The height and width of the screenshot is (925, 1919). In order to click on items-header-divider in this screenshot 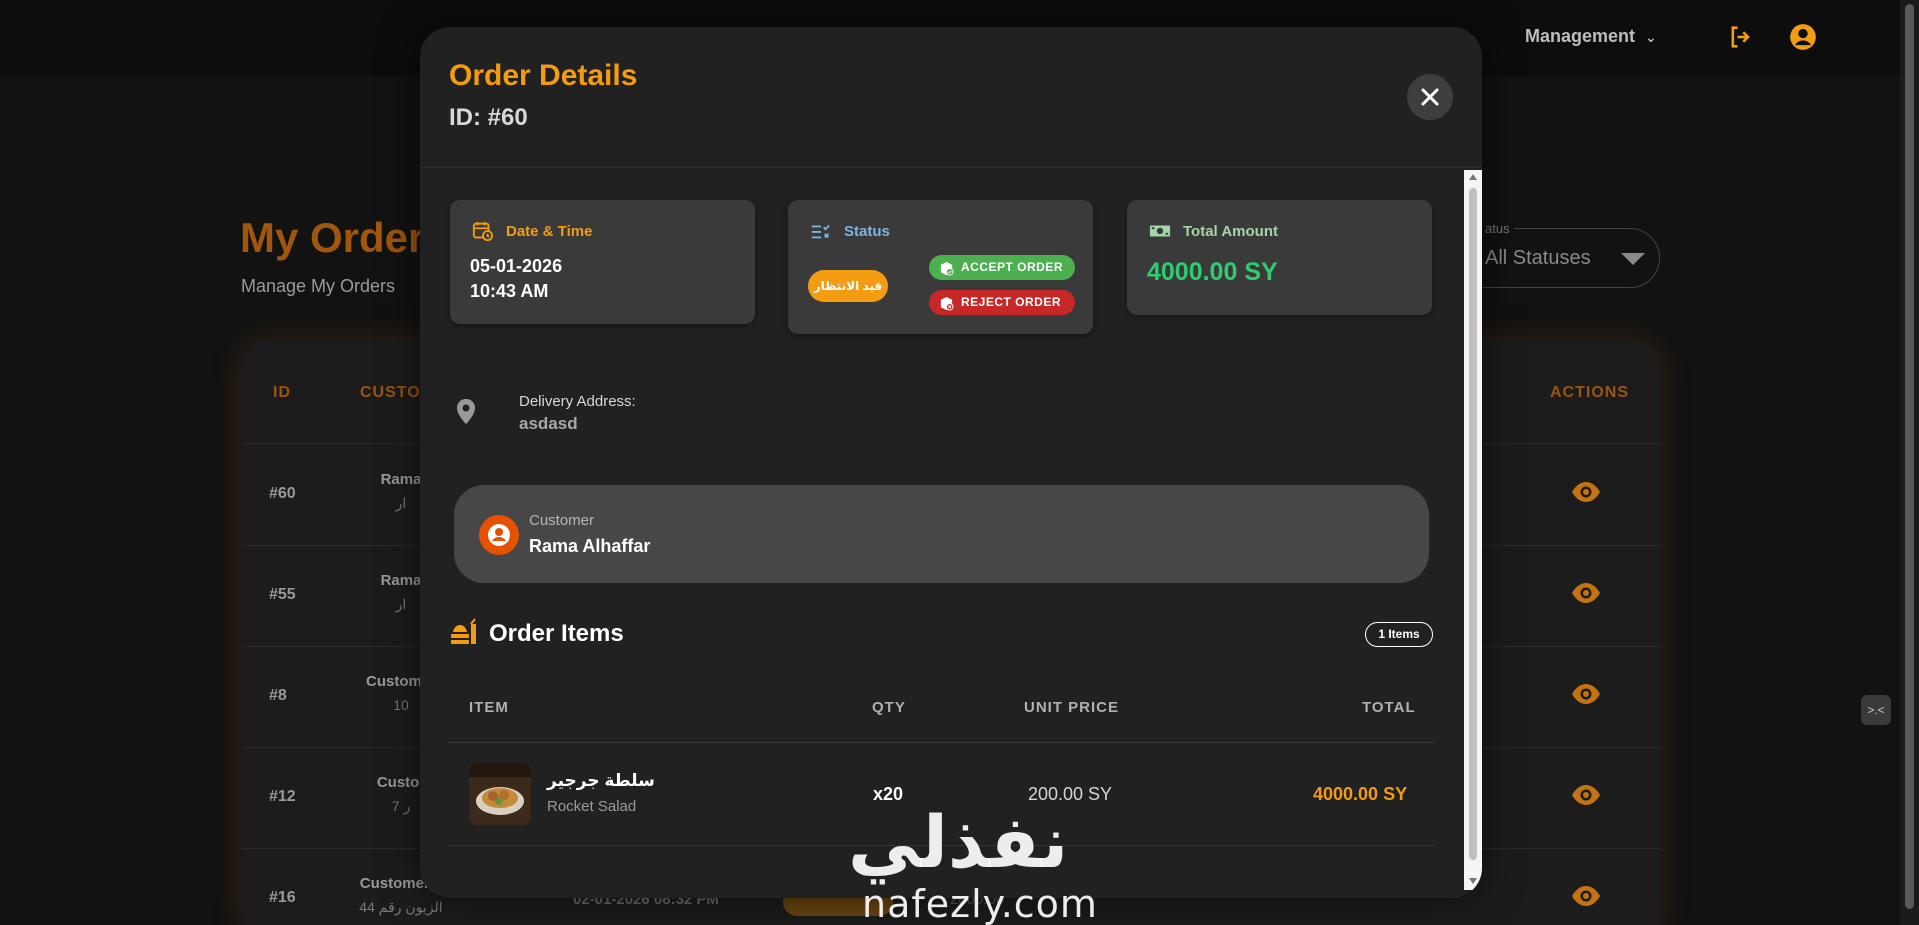, I will do `click(941, 742)`.